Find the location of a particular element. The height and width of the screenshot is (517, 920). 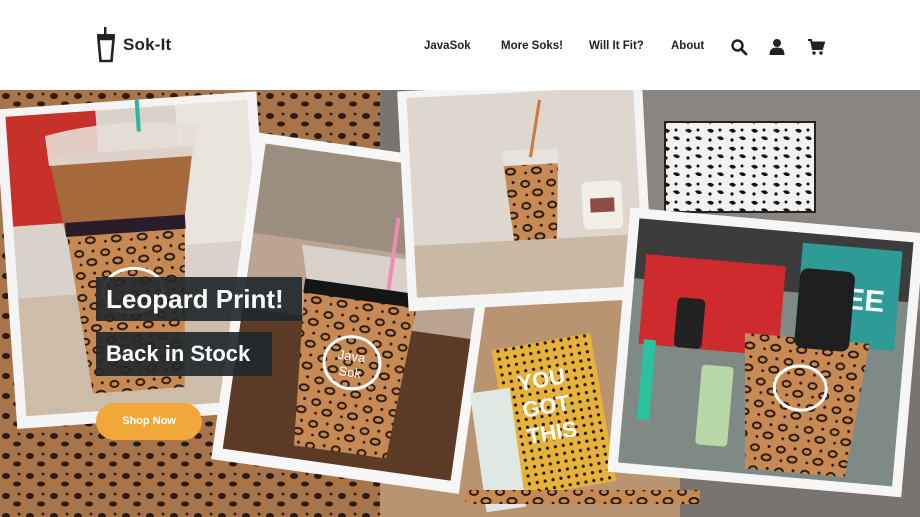

nav-about: About is located at coordinates (687, 46).